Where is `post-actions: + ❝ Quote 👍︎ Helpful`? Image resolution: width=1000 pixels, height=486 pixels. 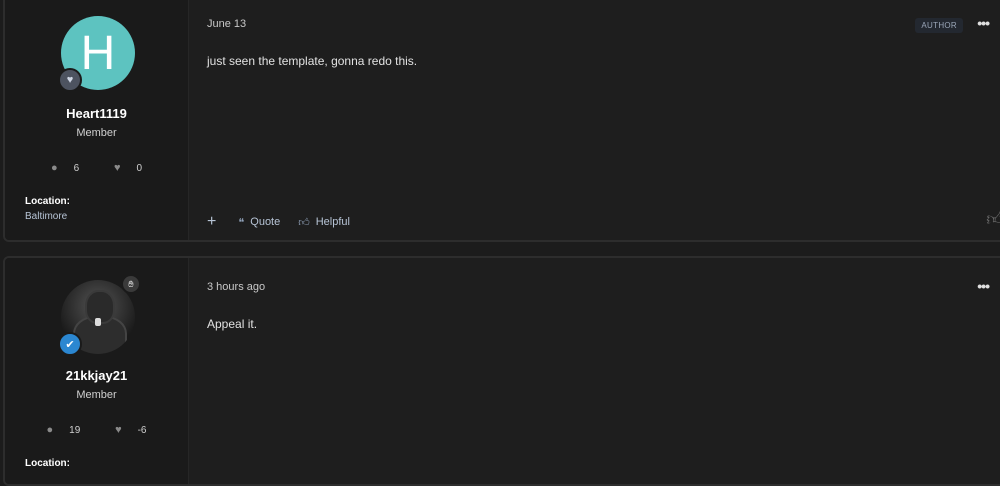
post-actions: + ❝ Quote 👍︎ Helpful is located at coordinates (287, 222).